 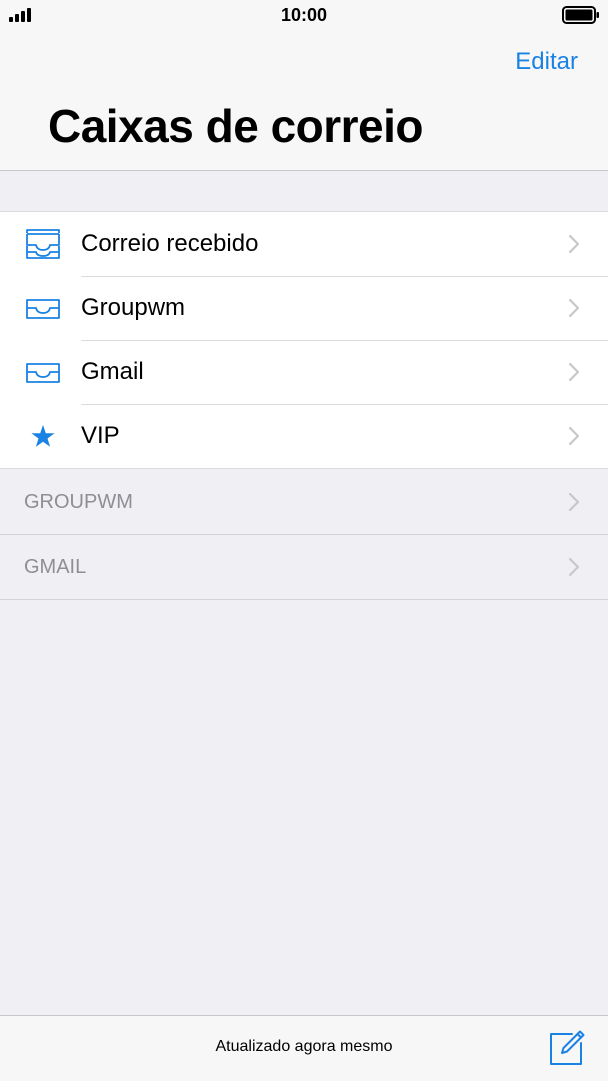 What do you see at coordinates (580, 15) in the screenshot?
I see `battery-icon` at bounding box center [580, 15].